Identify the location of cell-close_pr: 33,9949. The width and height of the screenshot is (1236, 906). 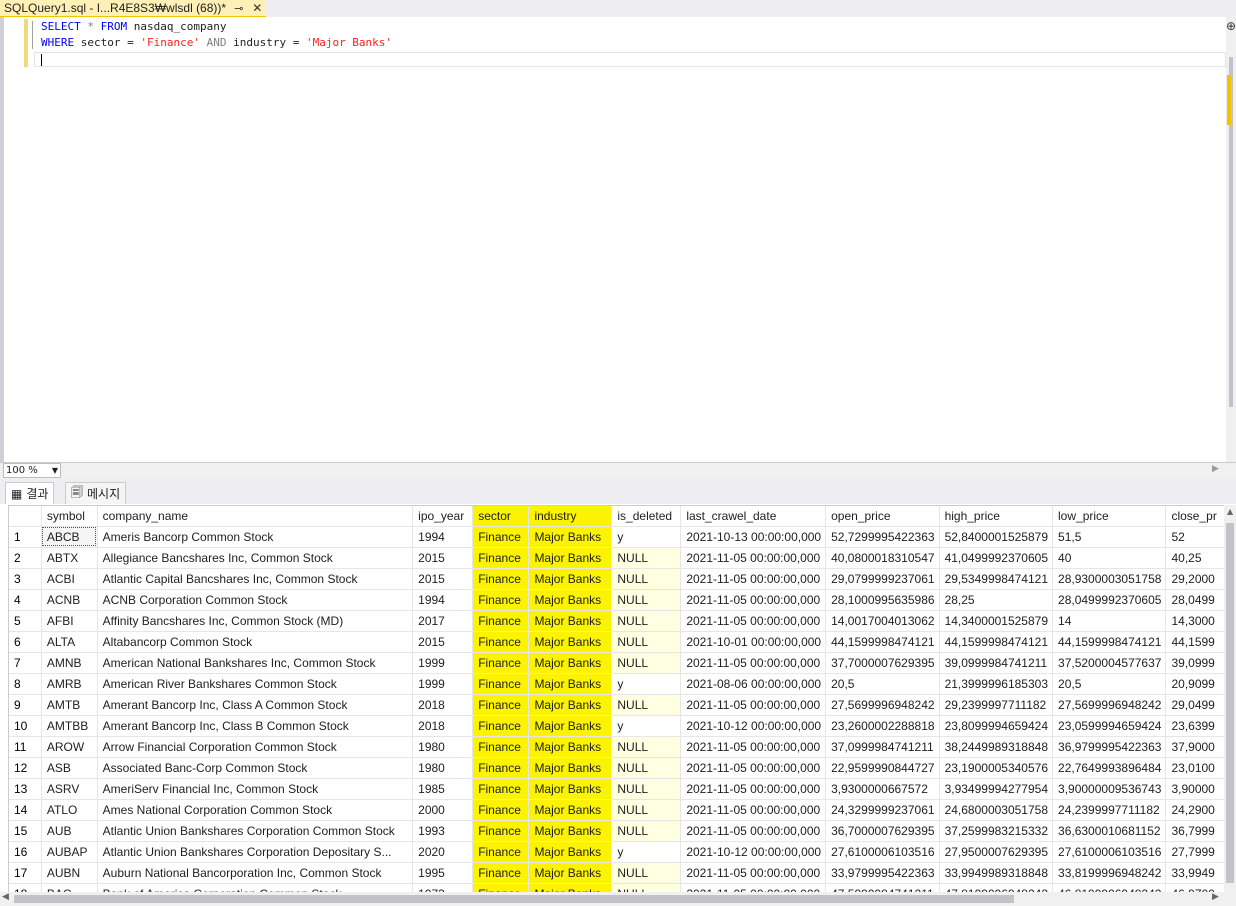
(1195, 873).